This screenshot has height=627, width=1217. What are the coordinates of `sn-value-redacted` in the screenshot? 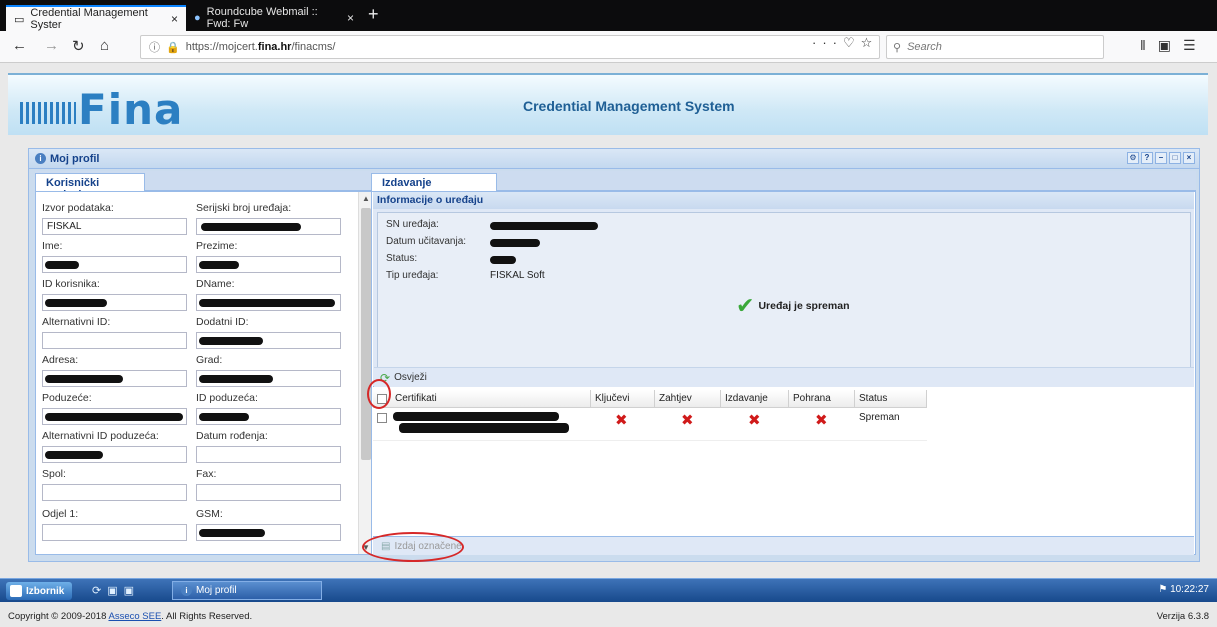 It's located at (544, 226).